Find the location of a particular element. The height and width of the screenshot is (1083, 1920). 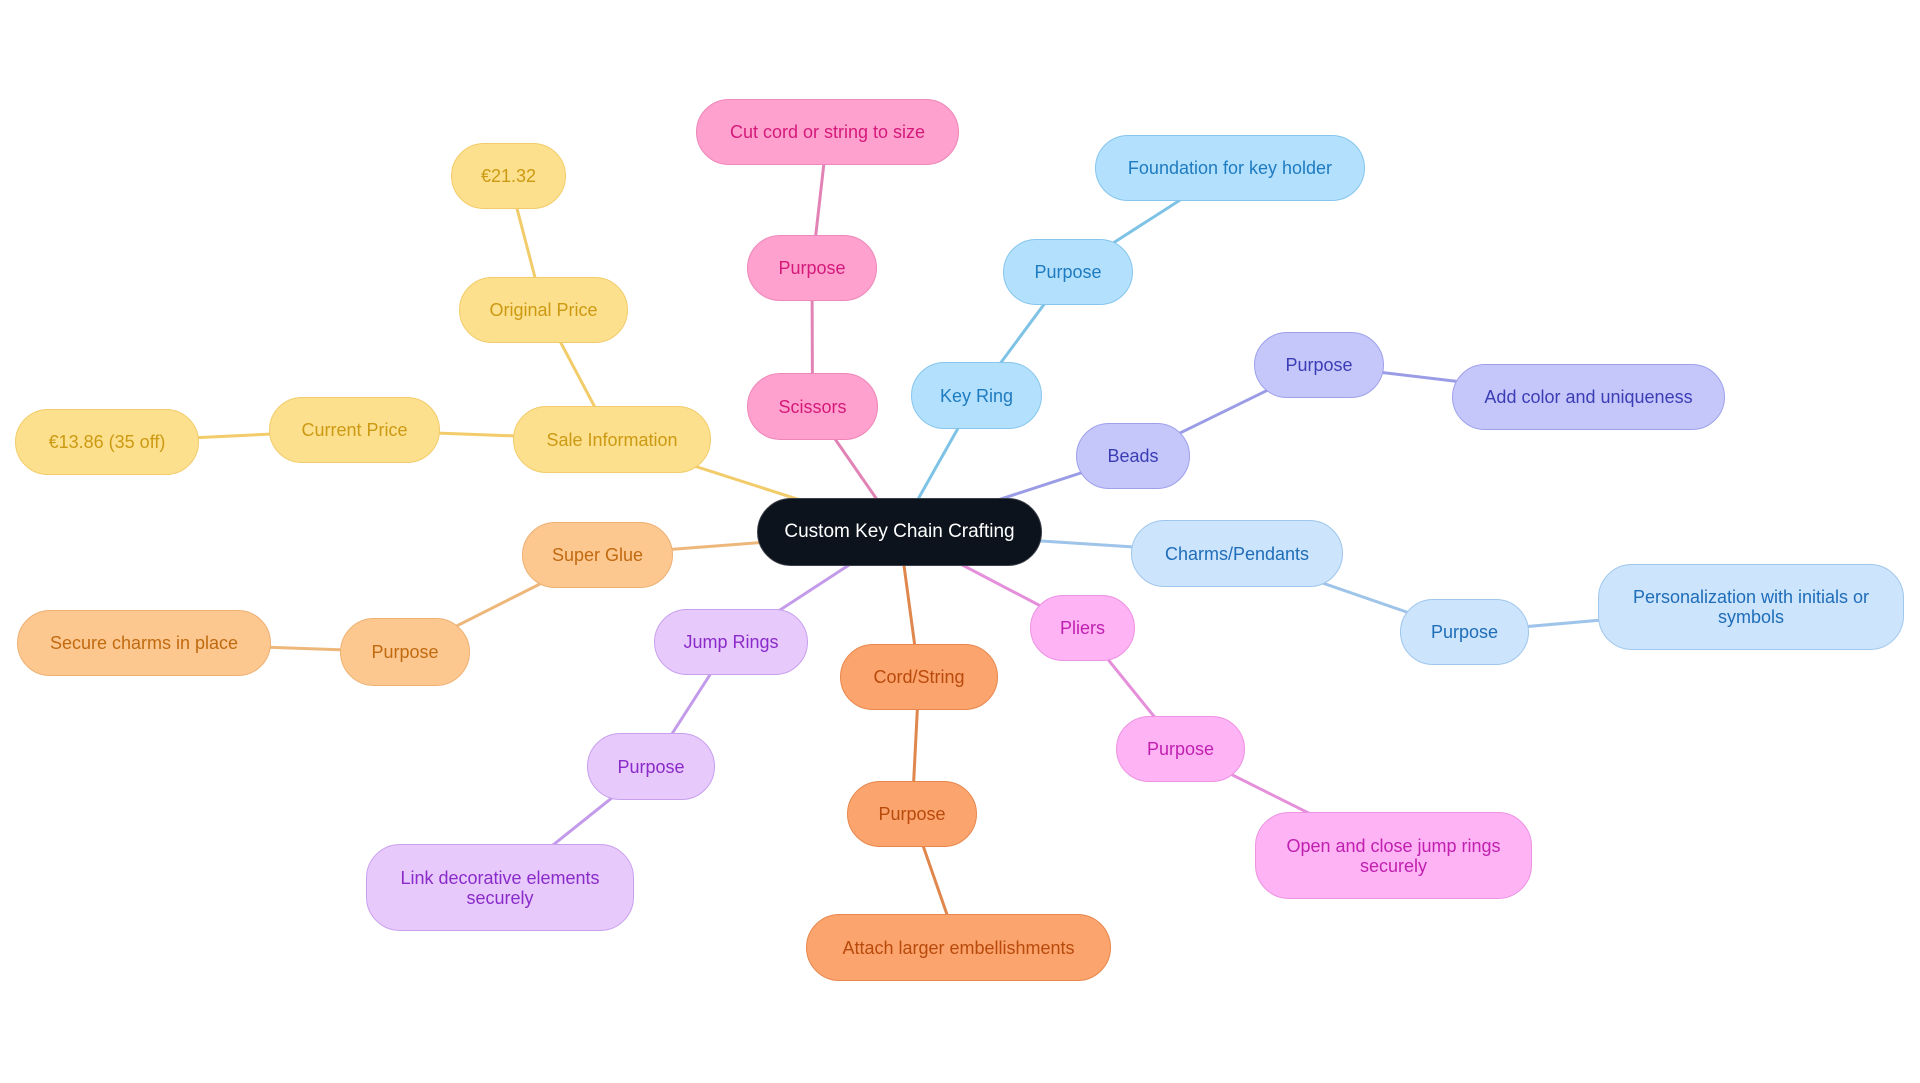

node-beads-purpose: Purpose is located at coordinates (1319, 365).